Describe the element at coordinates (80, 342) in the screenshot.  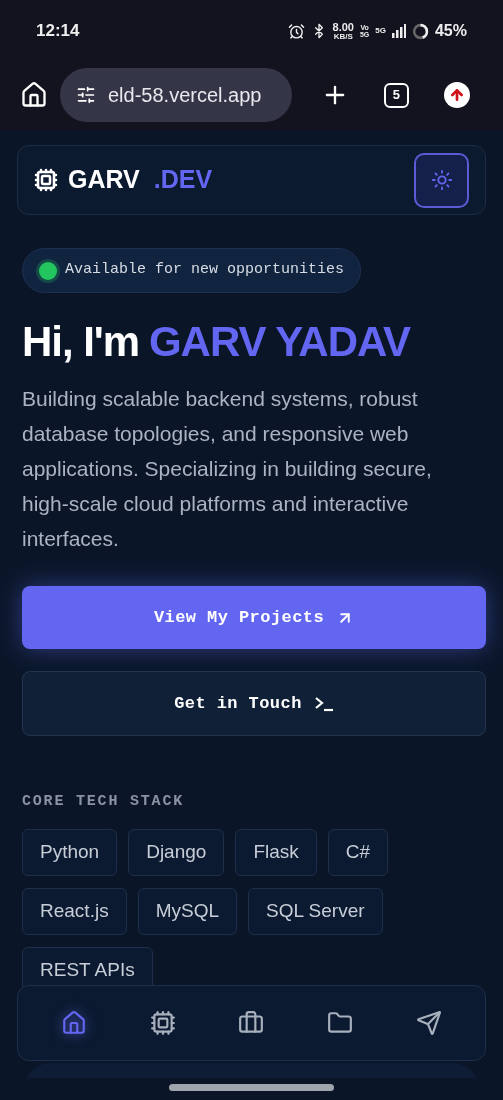
I see `hero-greeting: Hi, I'm` at that location.